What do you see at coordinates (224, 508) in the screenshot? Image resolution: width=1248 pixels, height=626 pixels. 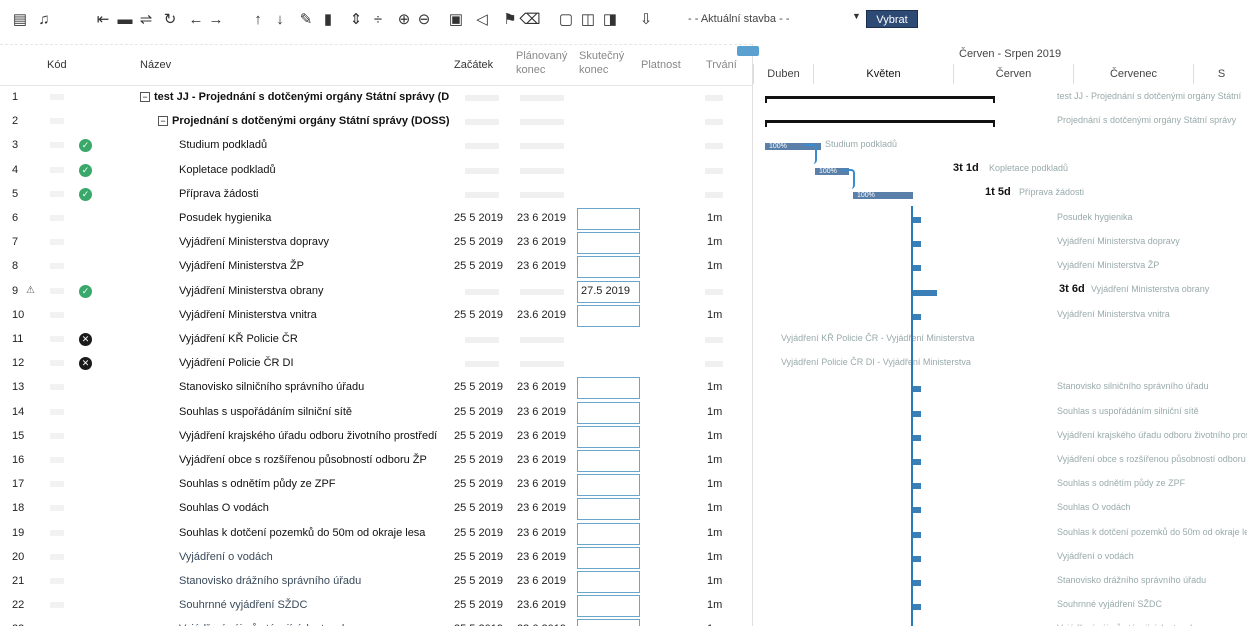 I see `row-name: Souhlas O vodách` at bounding box center [224, 508].